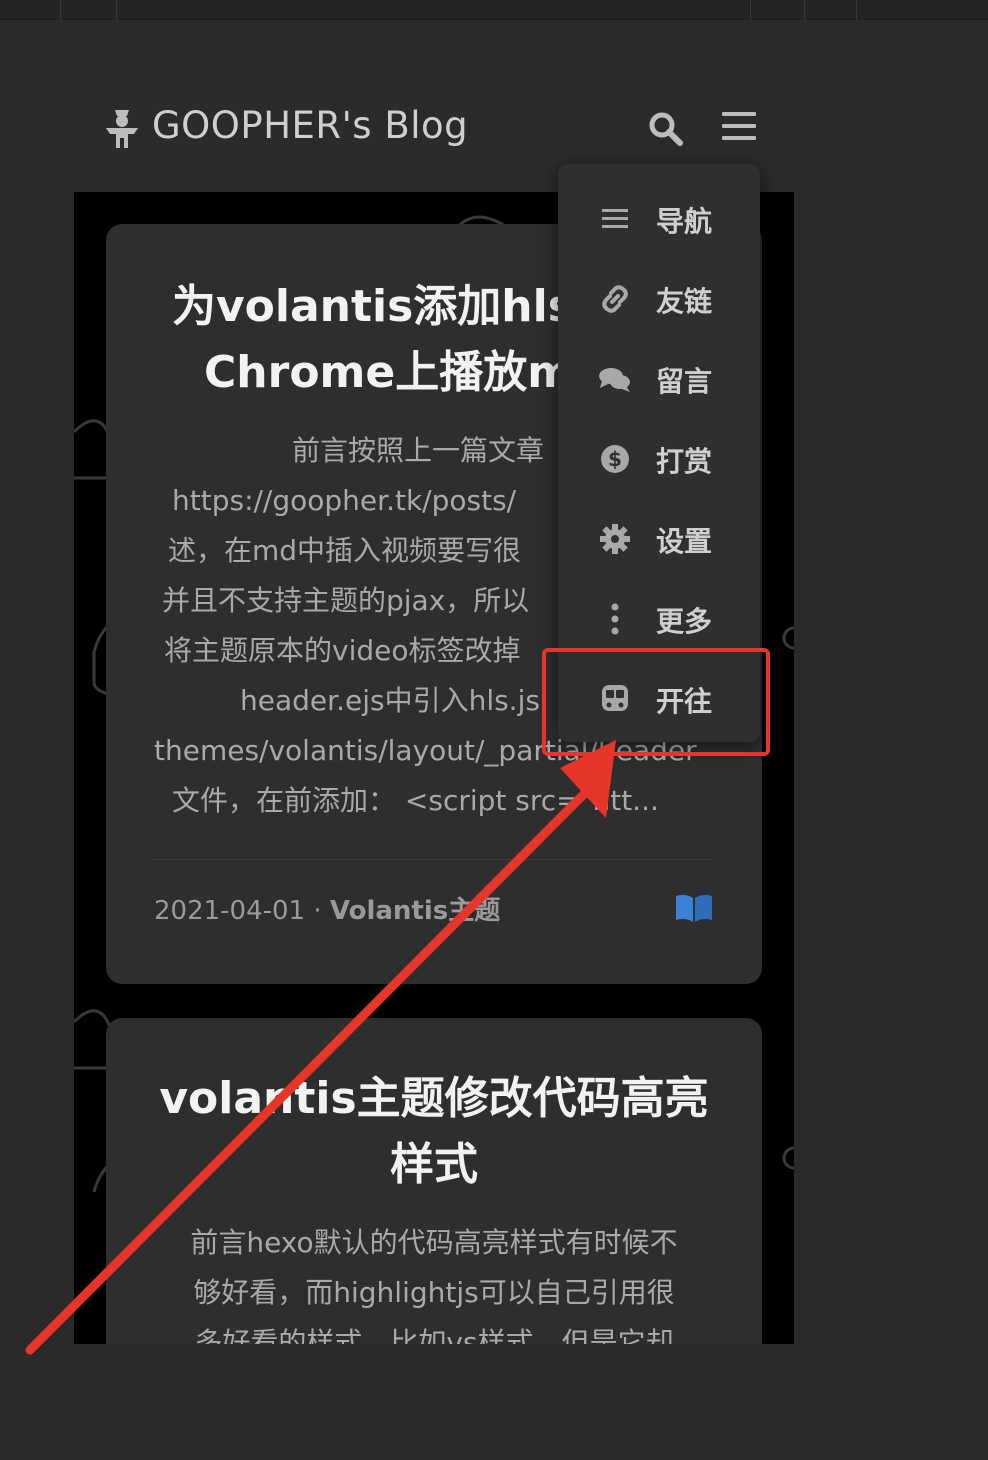  I want to click on menu-item-guestbook: 留言, so click(659, 378).